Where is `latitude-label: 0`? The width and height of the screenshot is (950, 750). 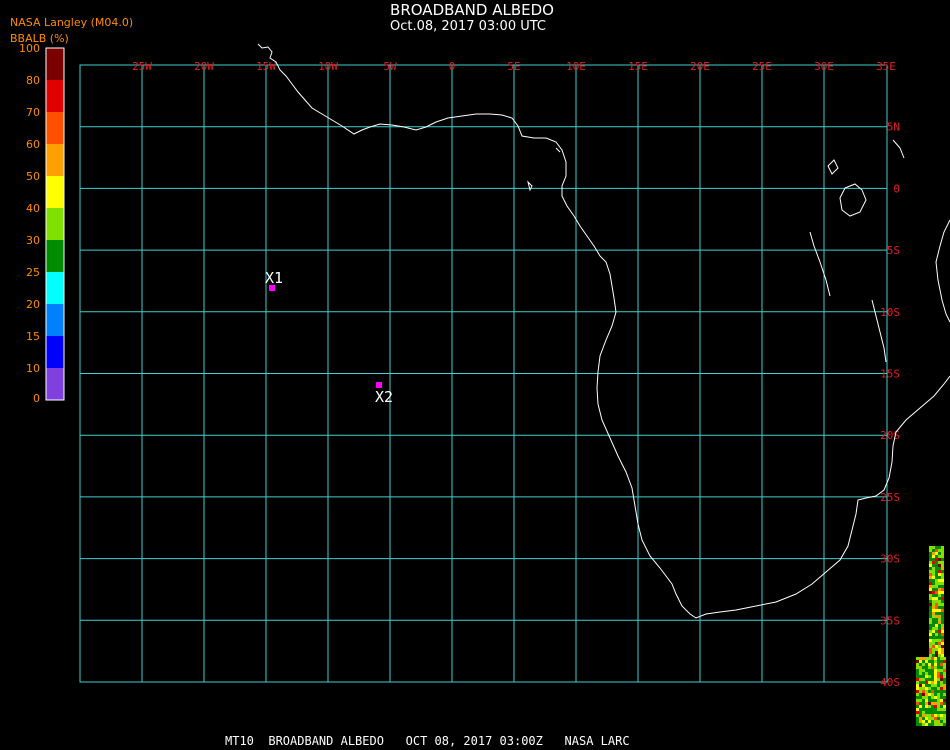
latitude-label: 0 is located at coordinates (896, 188).